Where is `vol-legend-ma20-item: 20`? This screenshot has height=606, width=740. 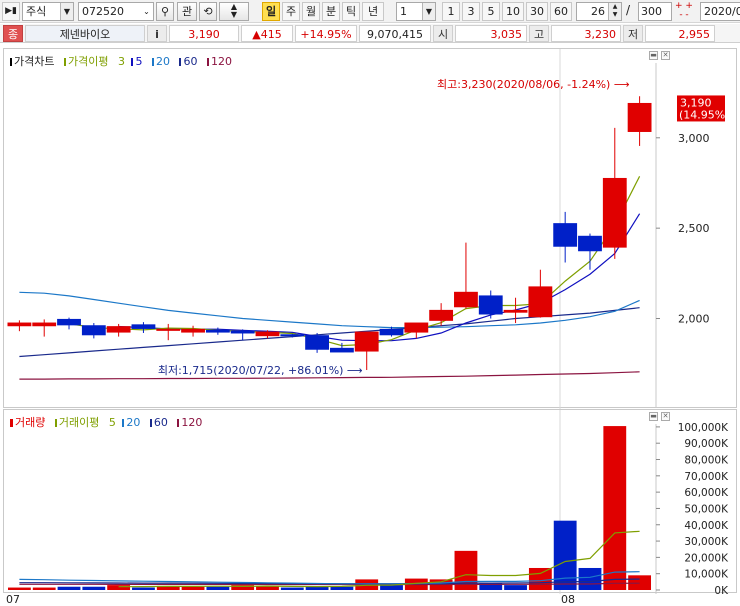 vol-legend-ma20-item: 20 is located at coordinates (132, 422).